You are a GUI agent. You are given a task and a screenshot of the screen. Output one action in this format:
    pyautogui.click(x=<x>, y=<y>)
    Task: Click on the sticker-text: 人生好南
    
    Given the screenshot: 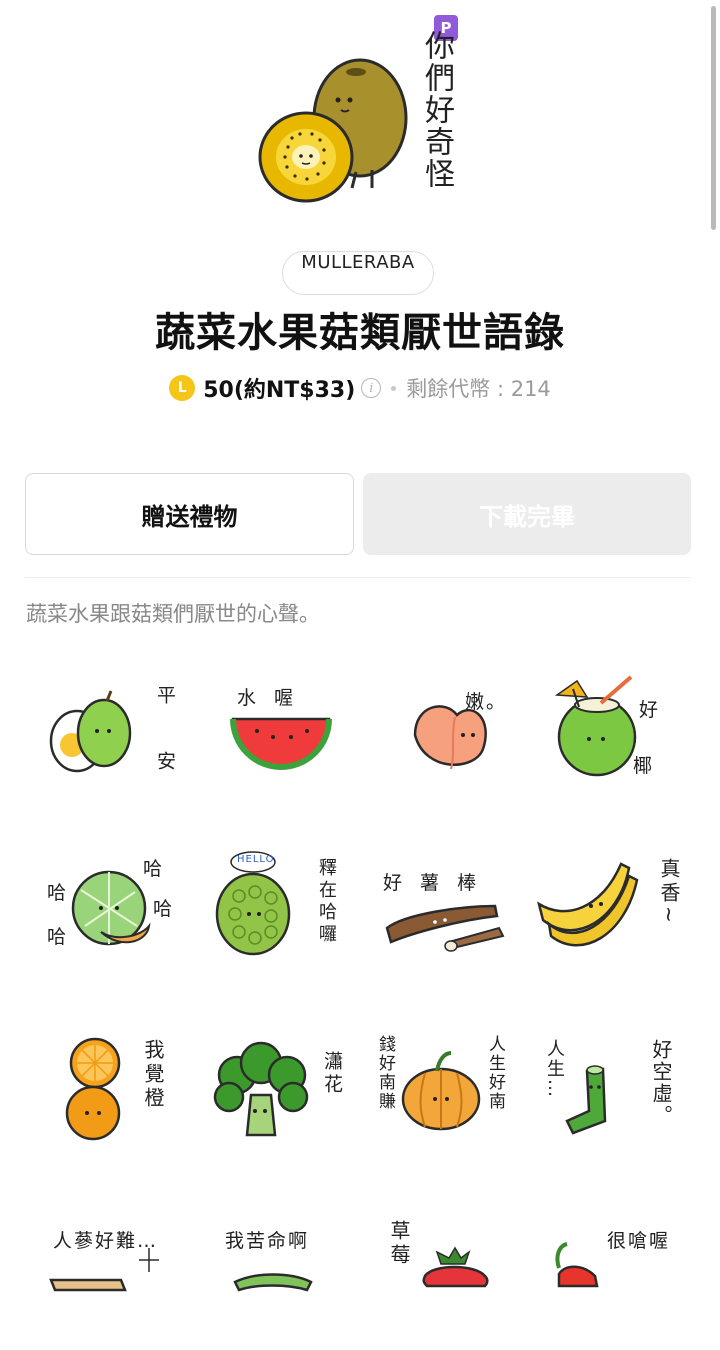 What is the action you would take?
    pyautogui.click(x=495, y=1073)
    